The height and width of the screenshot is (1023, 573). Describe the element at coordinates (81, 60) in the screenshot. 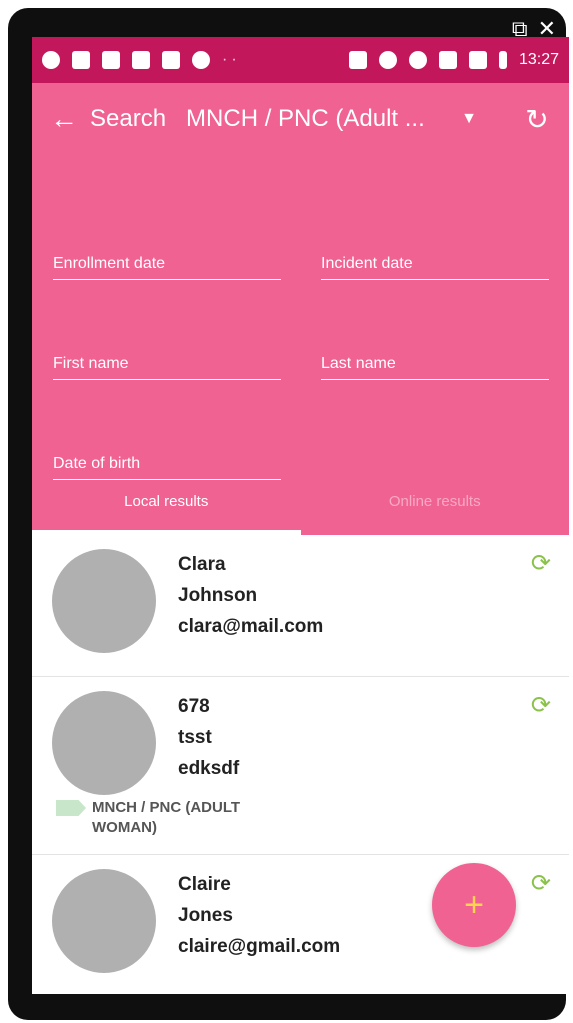

I see `calendar-icon` at that location.